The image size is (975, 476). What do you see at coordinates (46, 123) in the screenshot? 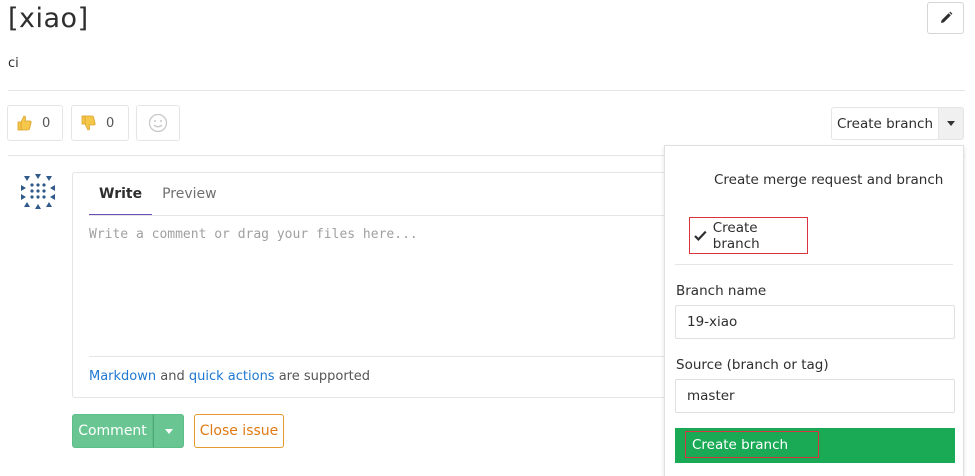
I see `thumbs-up-count: 0` at bounding box center [46, 123].